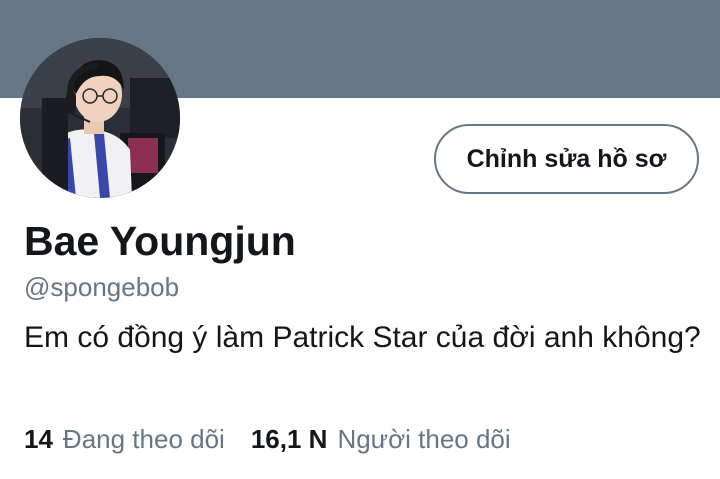 The width and height of the screenshot is (720, 479). I want to click on avatar-photo, so click(100, 118).